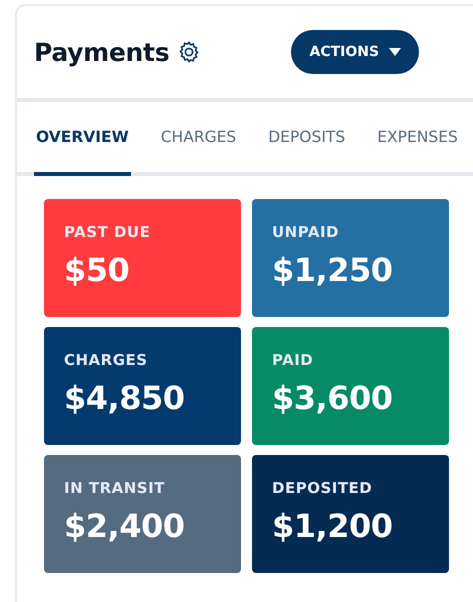 This screenshot has height=602, width=473. Describe the element at coordinates (417, 139) in the screenshot. I see `tab: EXPENSES` at that location.